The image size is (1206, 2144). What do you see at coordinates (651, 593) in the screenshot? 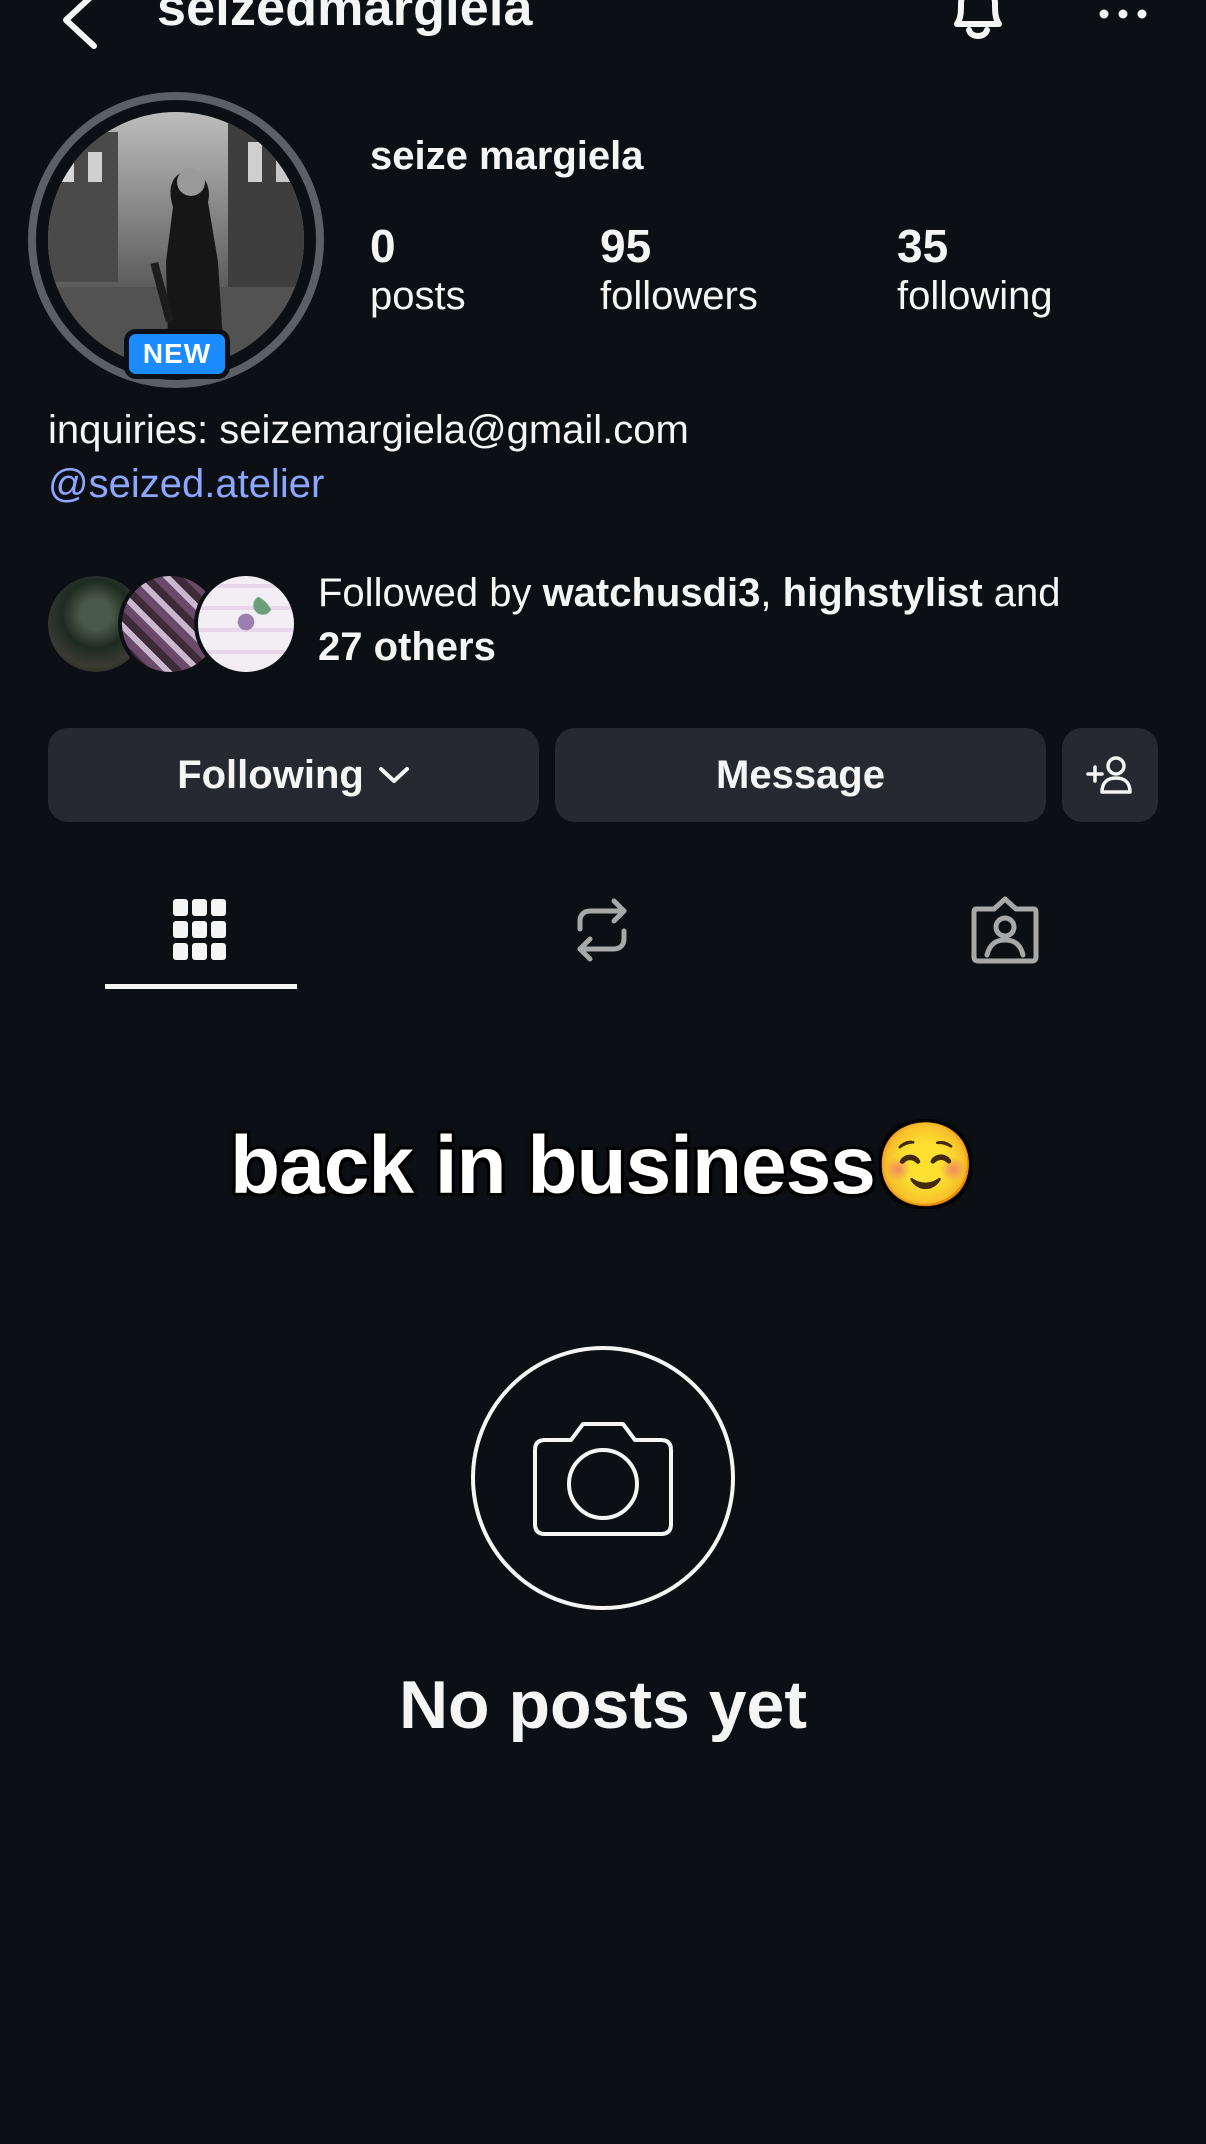
I see `mutual-user-1: watchusdi3` at bounding box center [651, 593].